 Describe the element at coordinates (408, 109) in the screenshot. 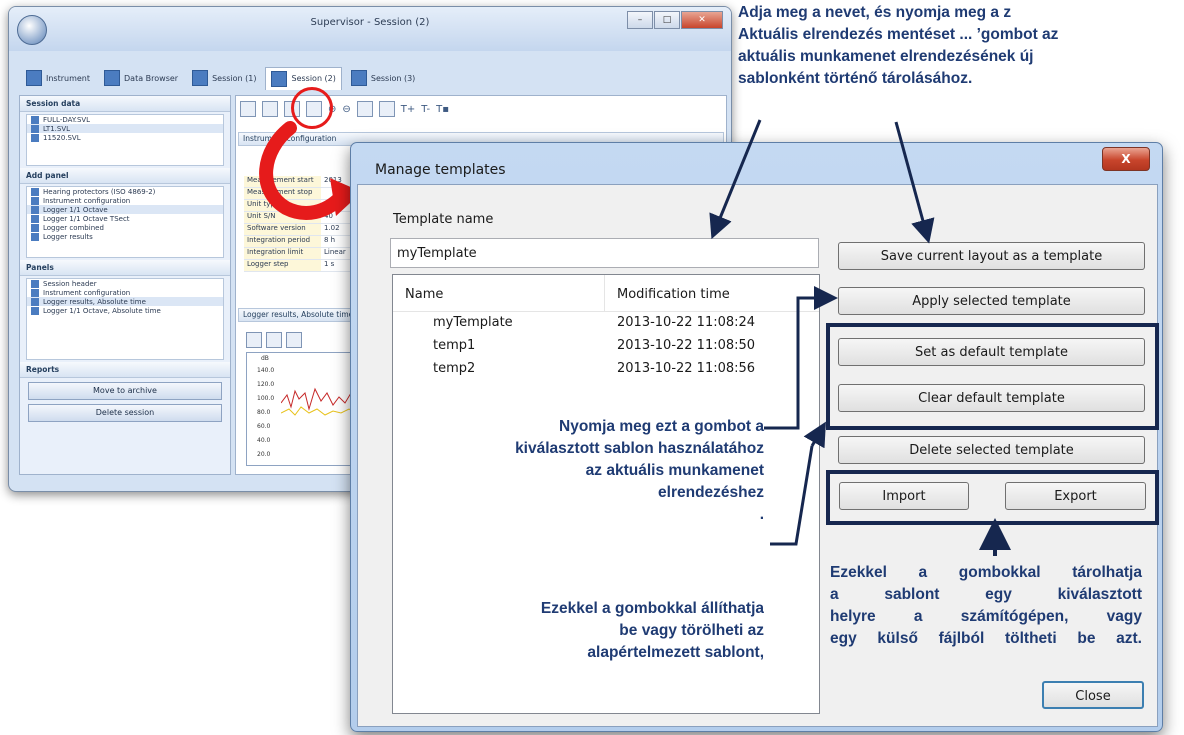

I see `font-increase-icon: T+` at that location.